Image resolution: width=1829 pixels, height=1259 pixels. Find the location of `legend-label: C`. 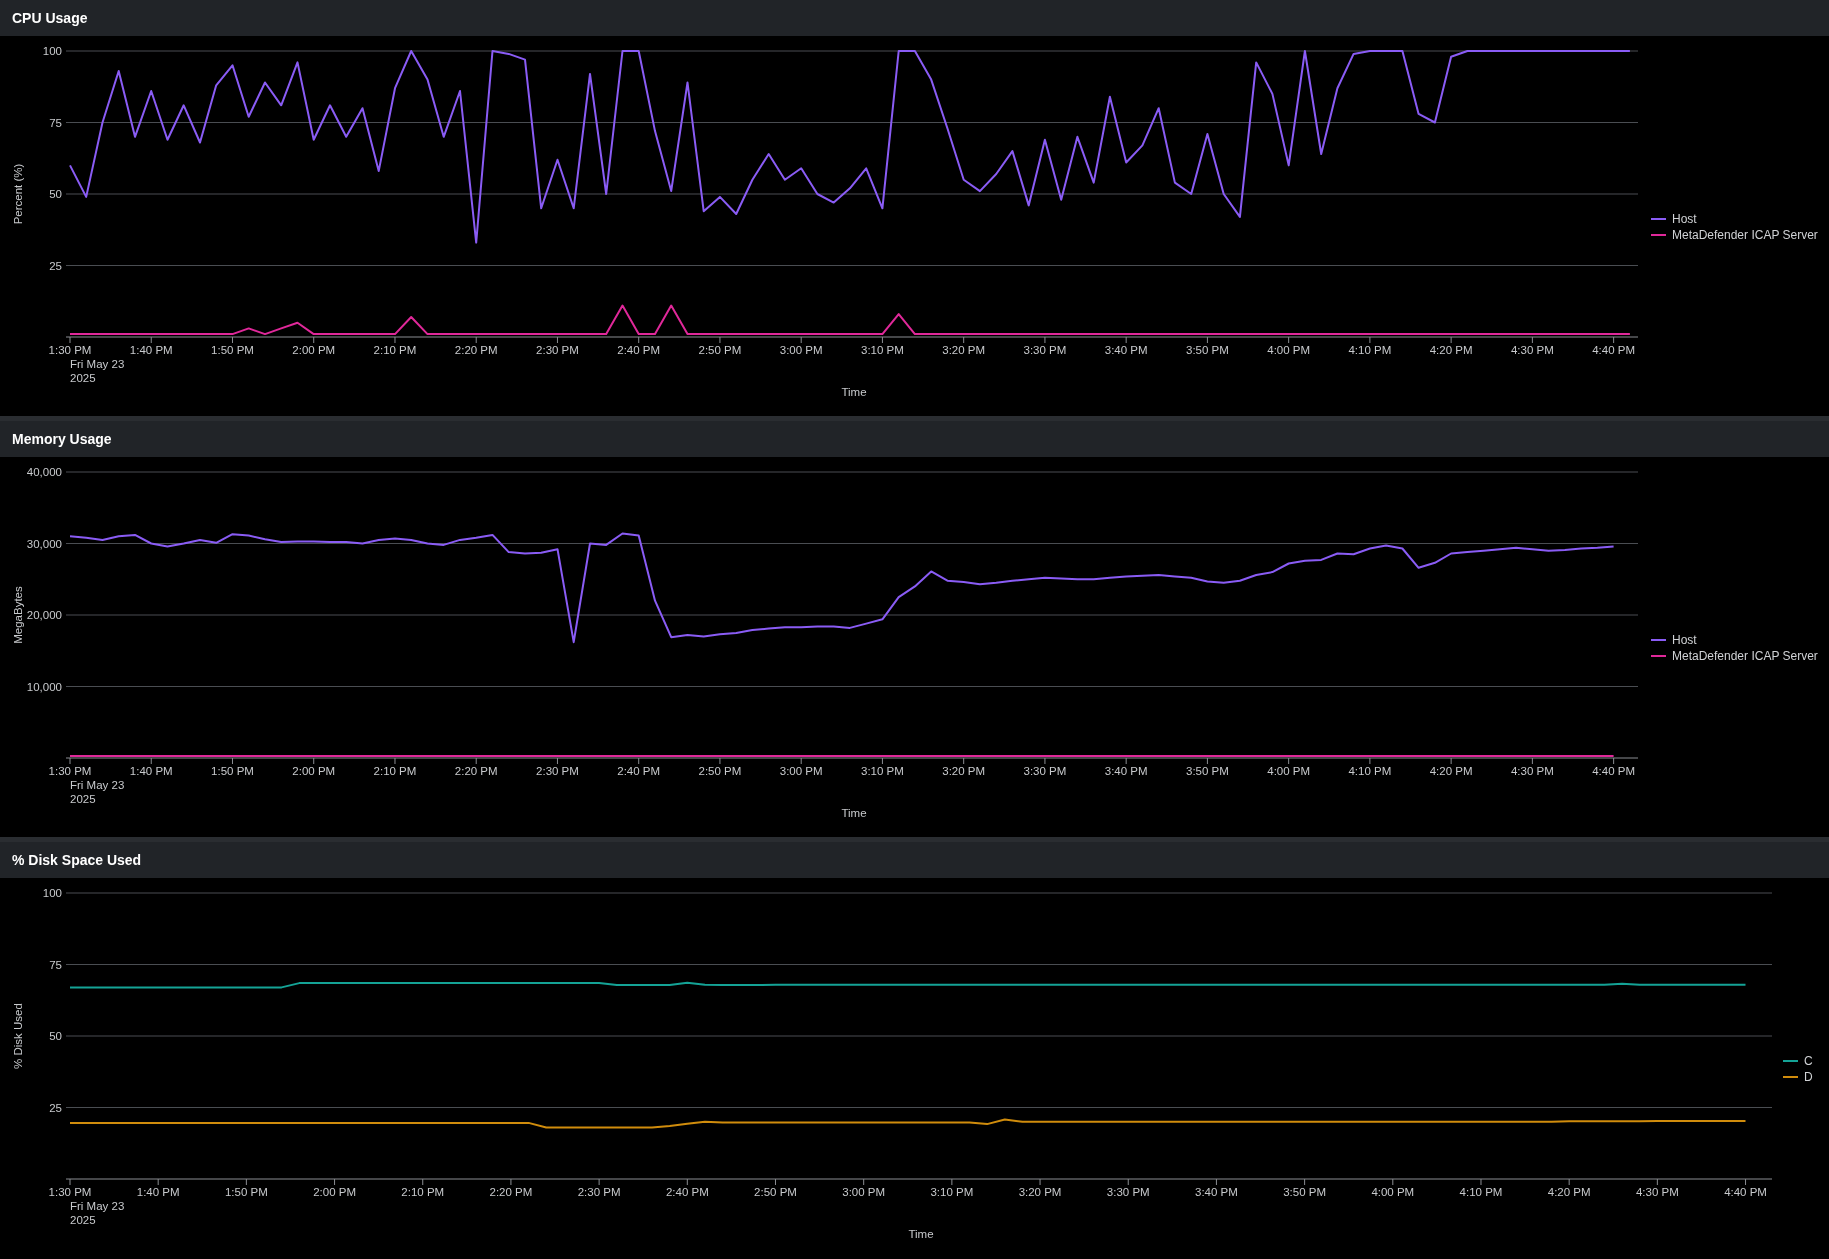

legend-label: C is located at coordinates (1808, 1061).